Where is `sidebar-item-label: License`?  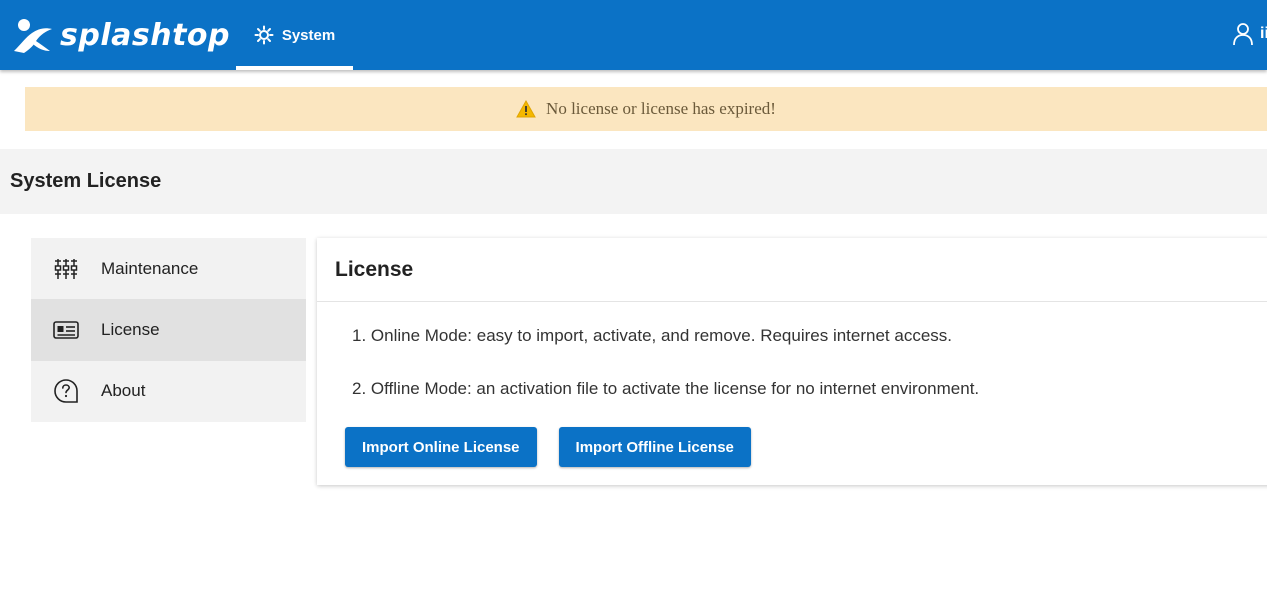 sidebar-item-label: License is located at coordinates (130, 329).